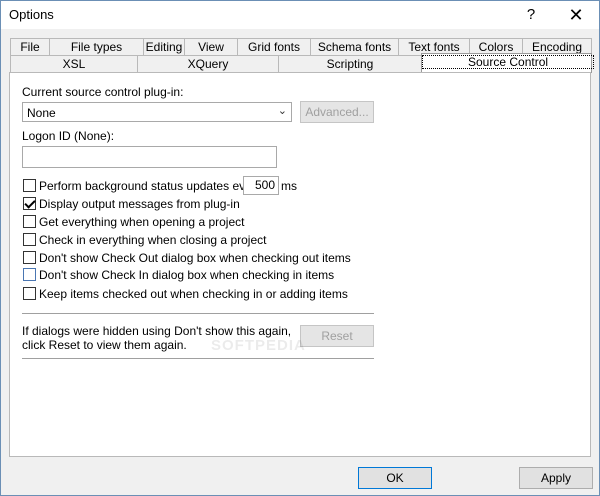  I want to click on tab-view: View, so click(211, 46).